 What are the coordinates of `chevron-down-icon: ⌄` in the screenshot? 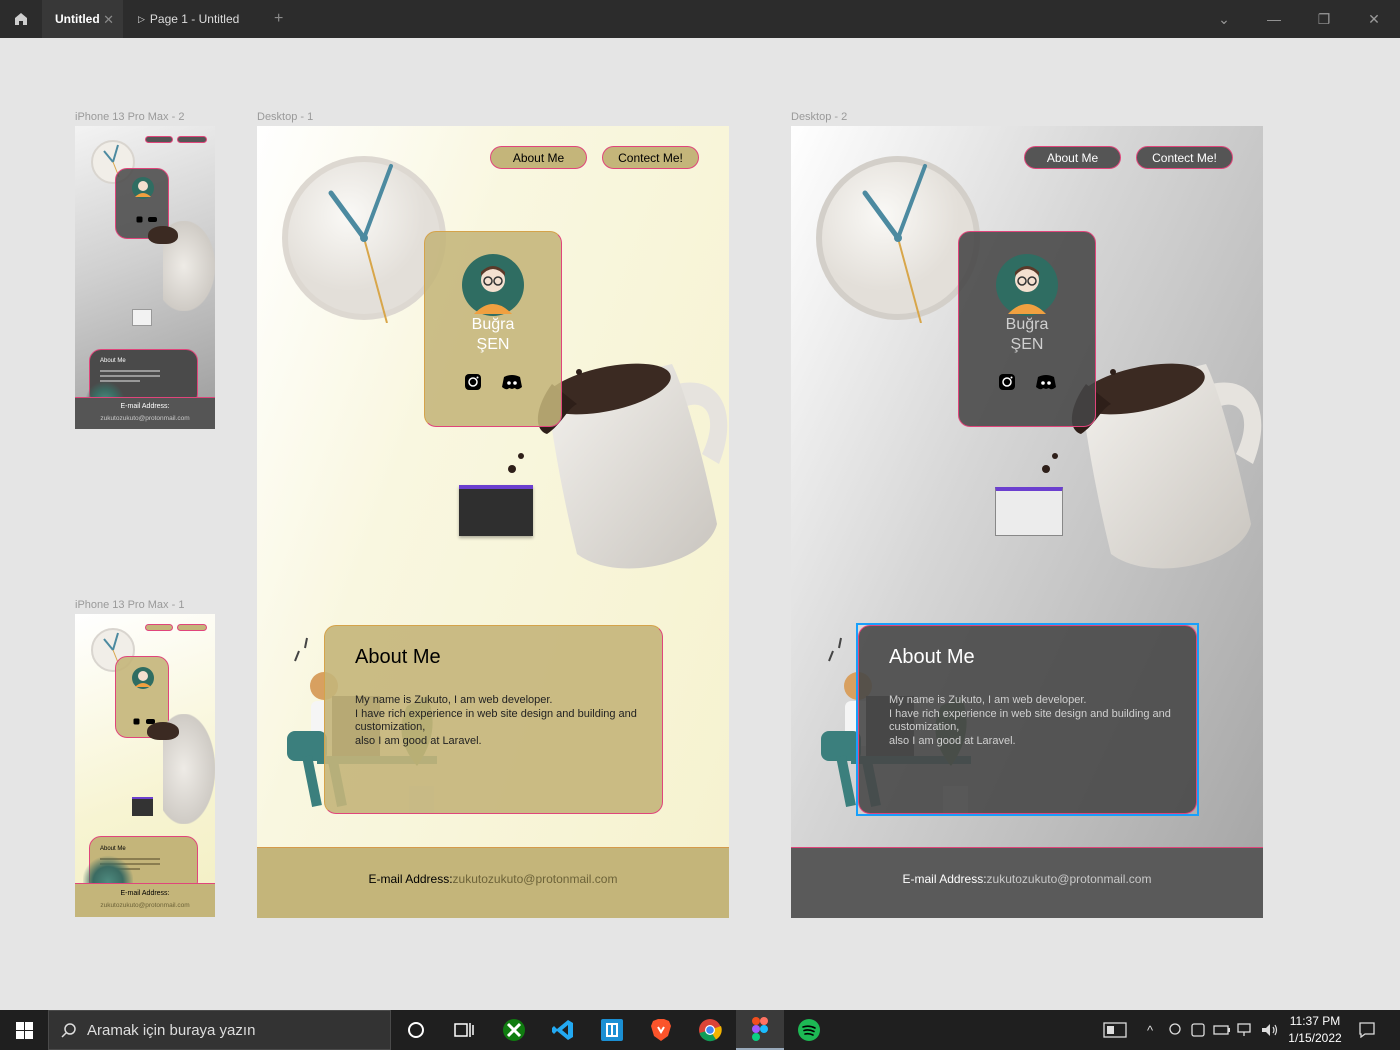 It's located at (1224, 19).